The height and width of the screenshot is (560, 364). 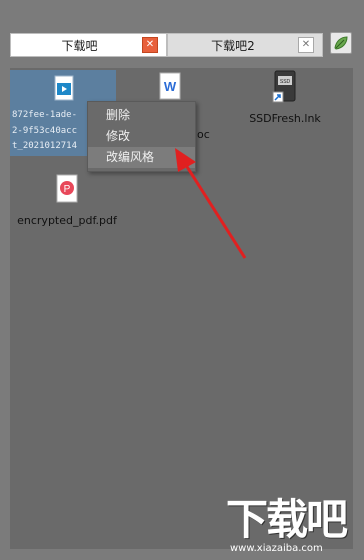 I want to click on watermark-logo: 下载吧 www.xiazaiba.com, so click(x=293, y=529).